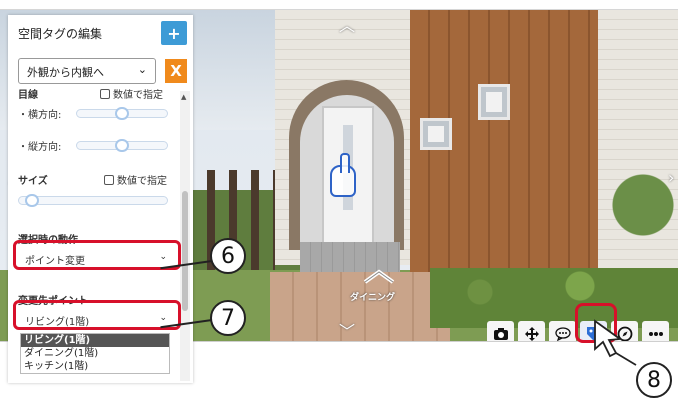  I want to click on size-slider-knob, so click(32, 200).